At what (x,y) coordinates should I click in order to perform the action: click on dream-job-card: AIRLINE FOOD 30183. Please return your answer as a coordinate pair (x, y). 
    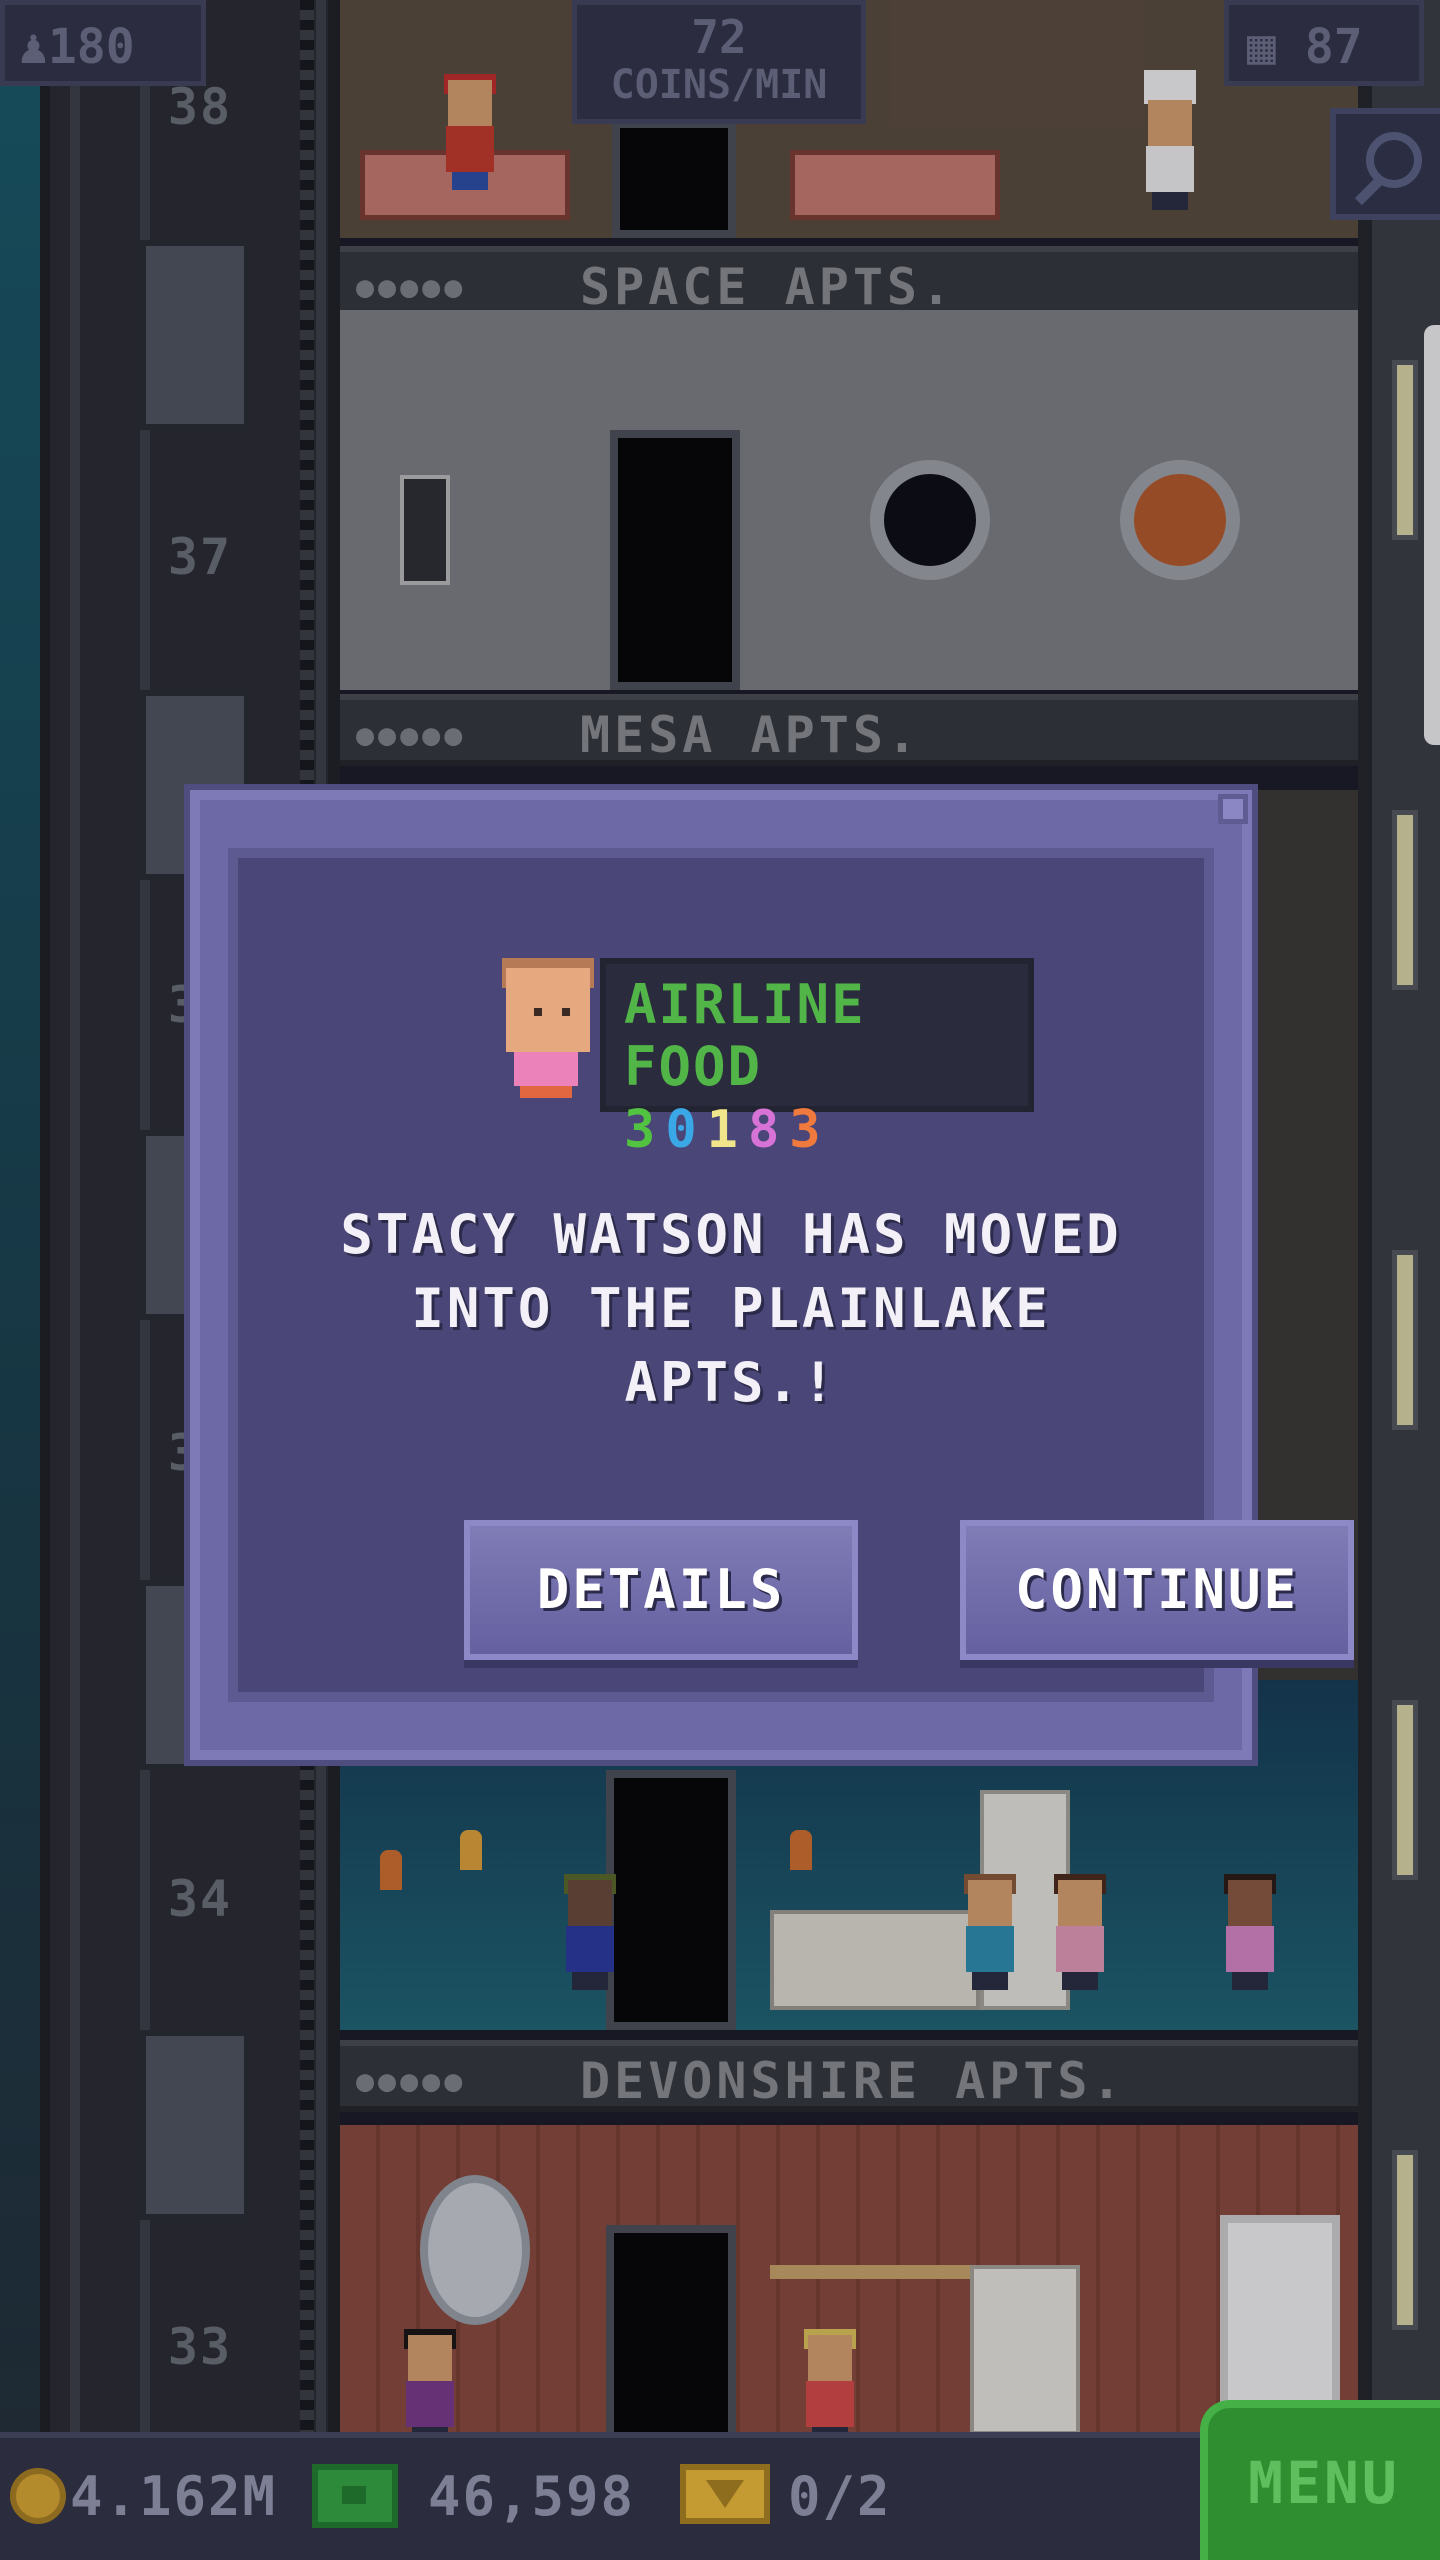
    Looking at the image, I should click on (817, 1059).